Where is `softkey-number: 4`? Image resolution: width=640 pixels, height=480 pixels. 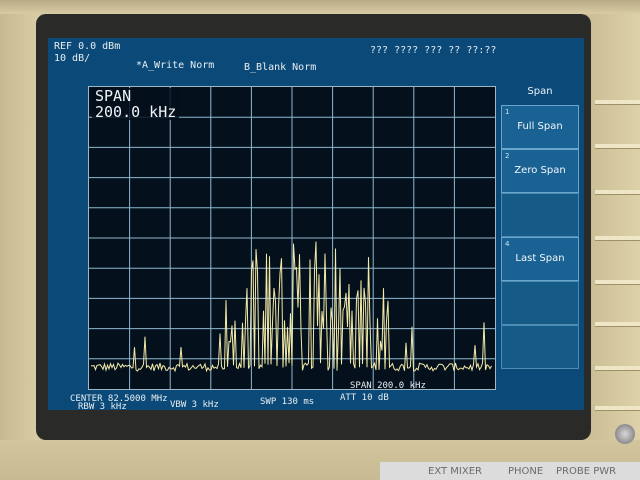
softkey-number: 4 is located at coordinates (507, 244).